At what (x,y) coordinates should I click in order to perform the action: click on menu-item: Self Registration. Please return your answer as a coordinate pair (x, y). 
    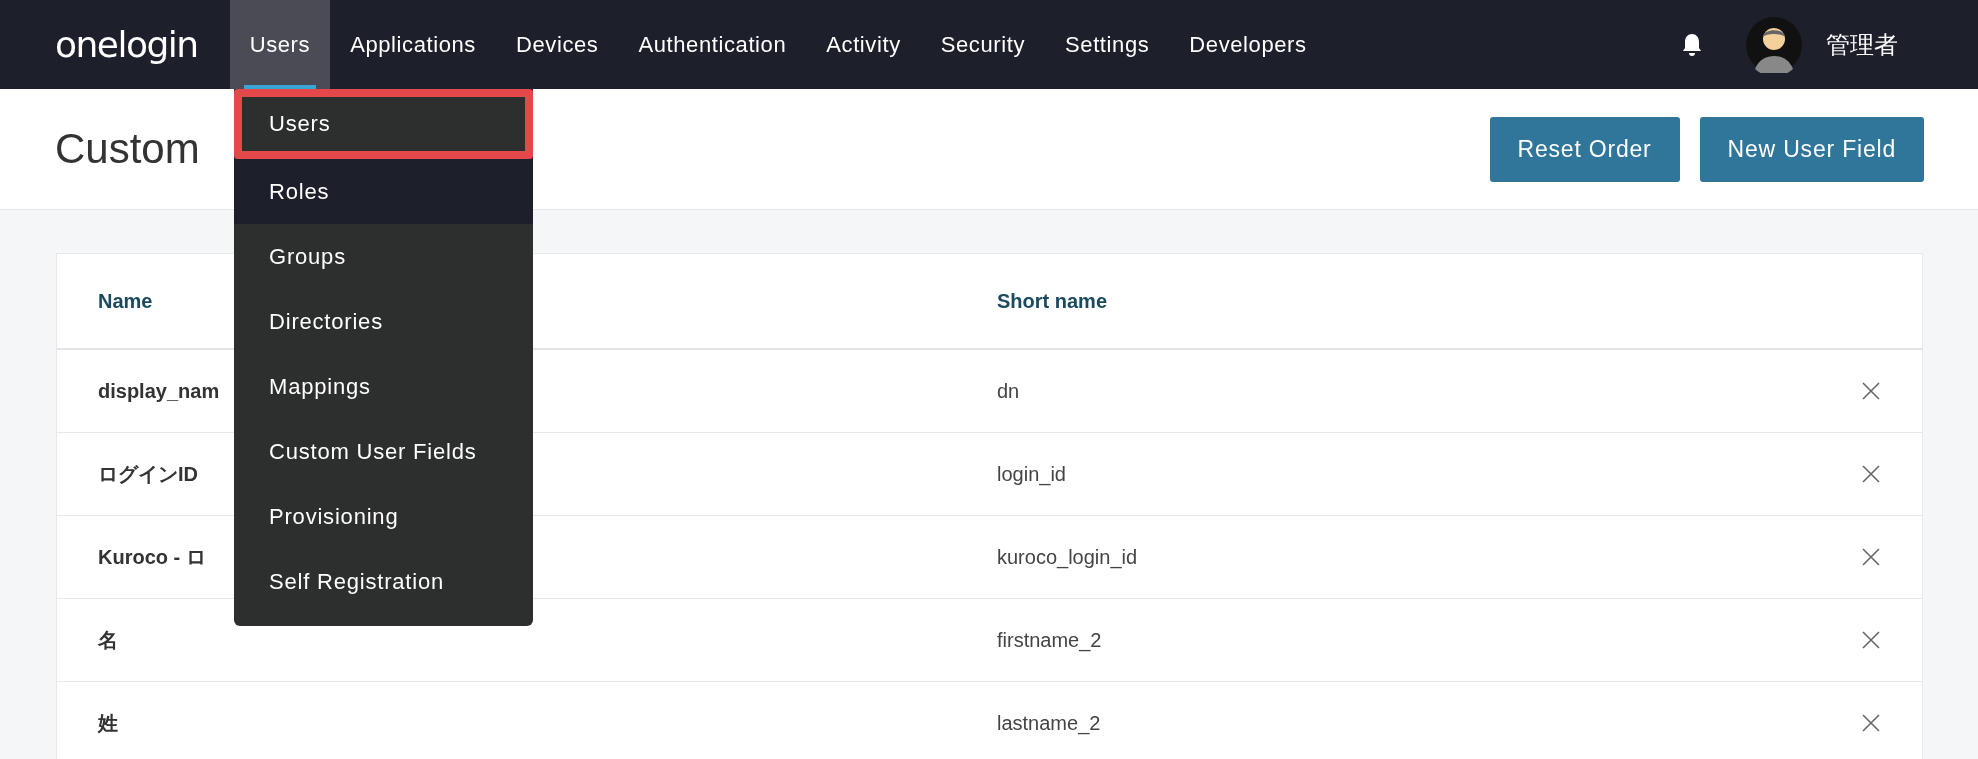
    Looking at the image, I should click on (383, 581).